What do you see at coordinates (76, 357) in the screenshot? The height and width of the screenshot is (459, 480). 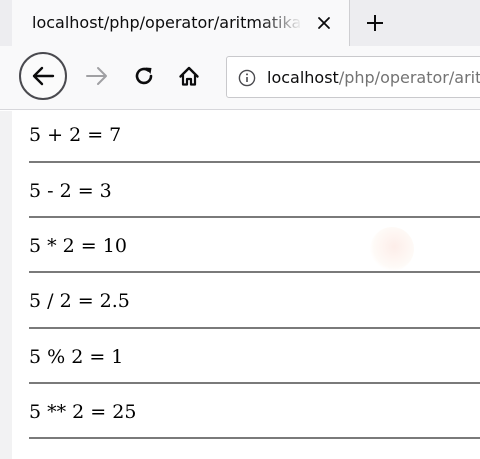 I see `result-modulus: 5 % 2 = 1` at bounding box center [76, 357].